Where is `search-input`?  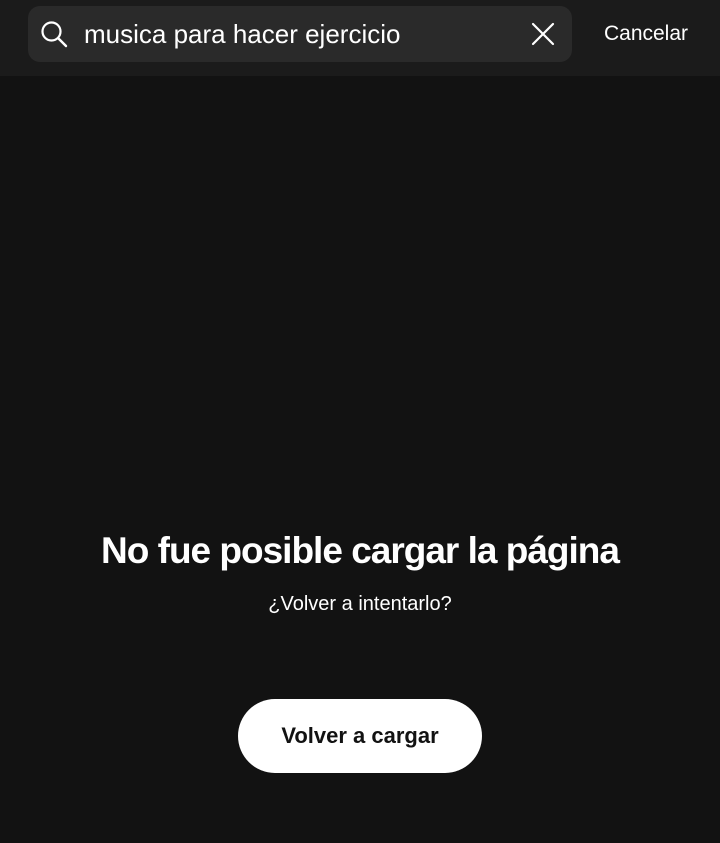 search-input is located at coordinates (299, 34).